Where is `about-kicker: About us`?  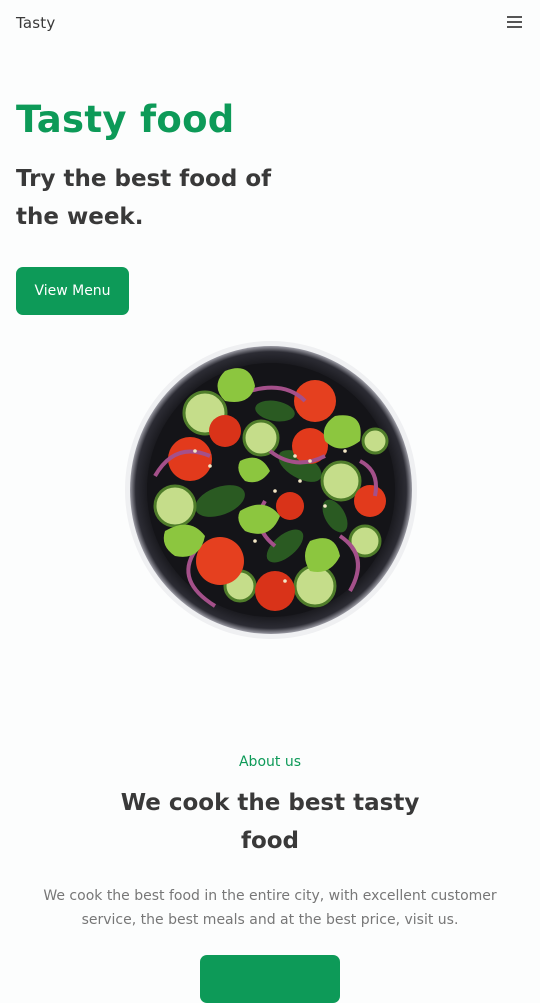
about-kicker: About us is located at coordinates (269, 762).